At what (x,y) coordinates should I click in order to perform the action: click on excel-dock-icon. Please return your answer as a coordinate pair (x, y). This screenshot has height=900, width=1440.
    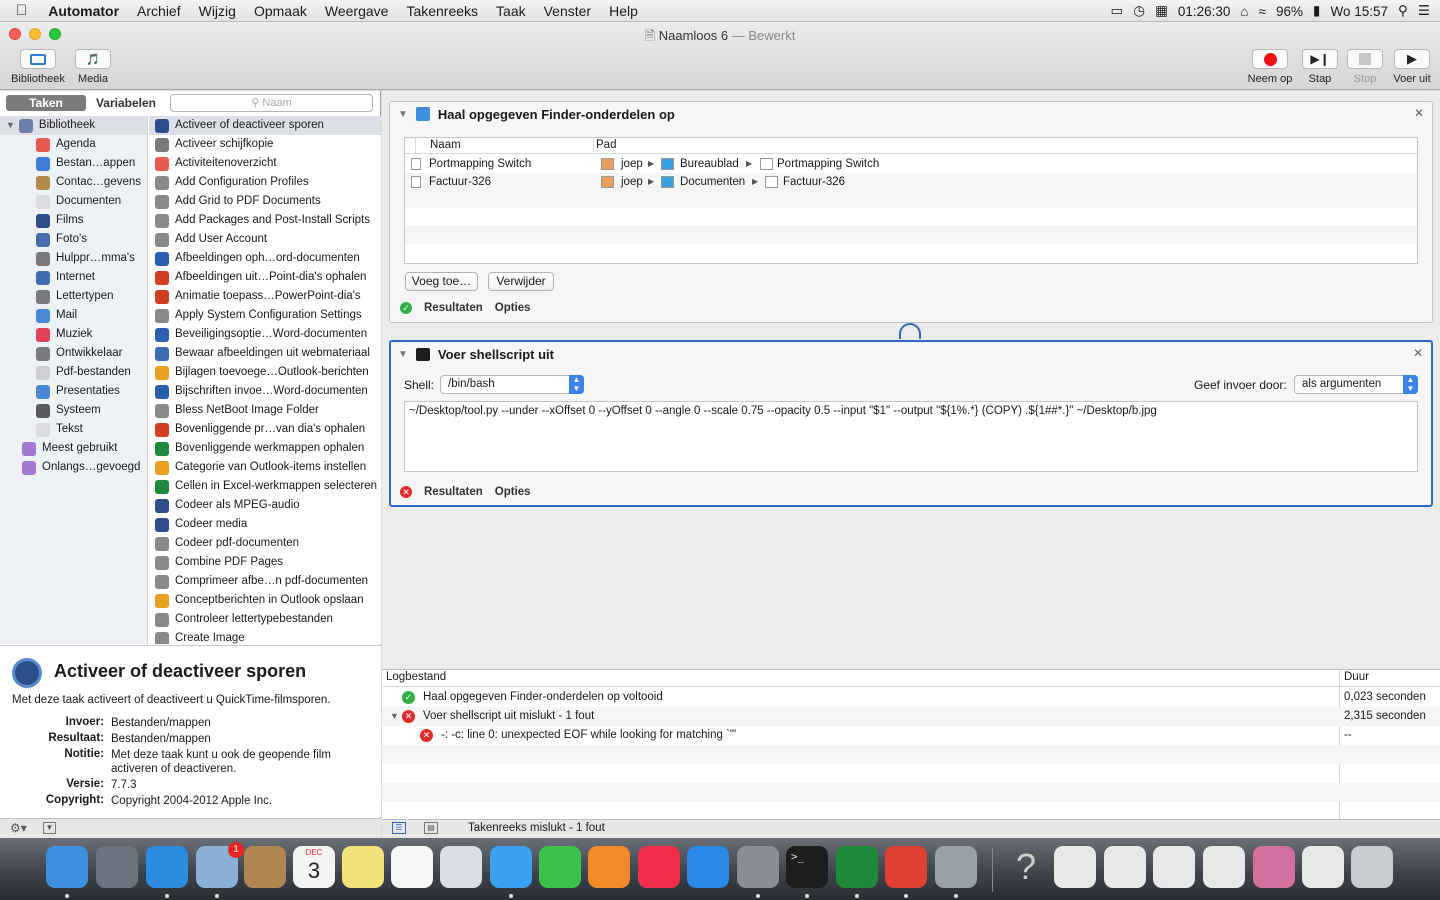
    Looking at the image, I should click on (857, 867).